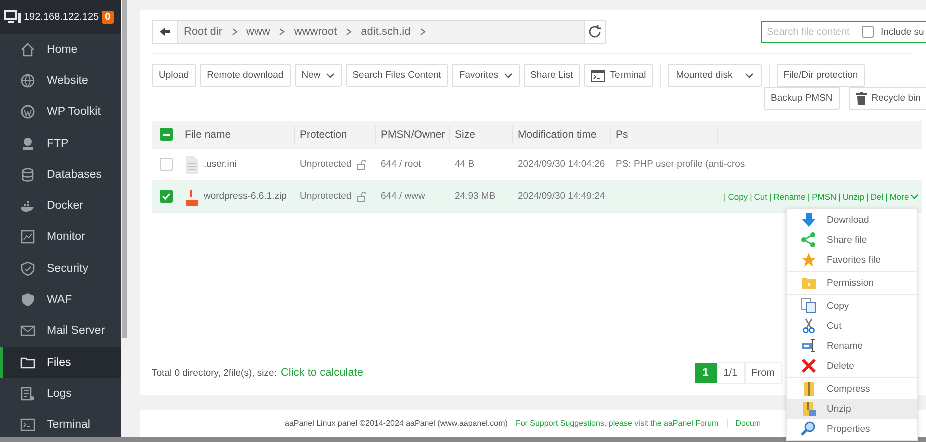  Describe the element at coordinates (258, 32) in the screenshot. I see `breadcrumb-link: www` at that location.